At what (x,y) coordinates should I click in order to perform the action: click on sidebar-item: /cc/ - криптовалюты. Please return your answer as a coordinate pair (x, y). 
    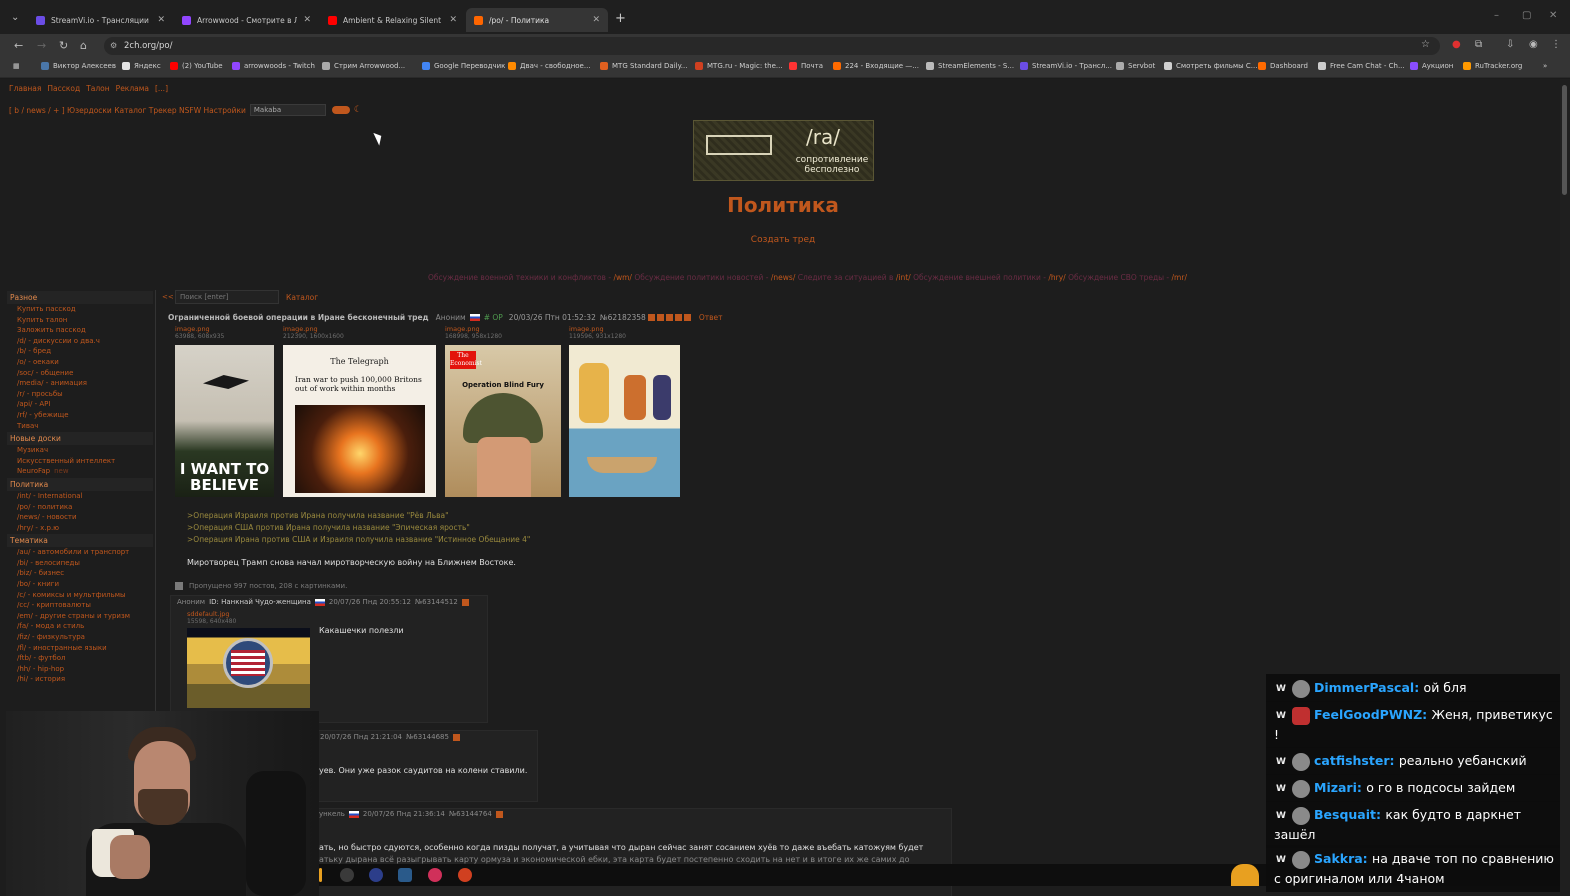
    Looking at the image, I should click on (80, 605).